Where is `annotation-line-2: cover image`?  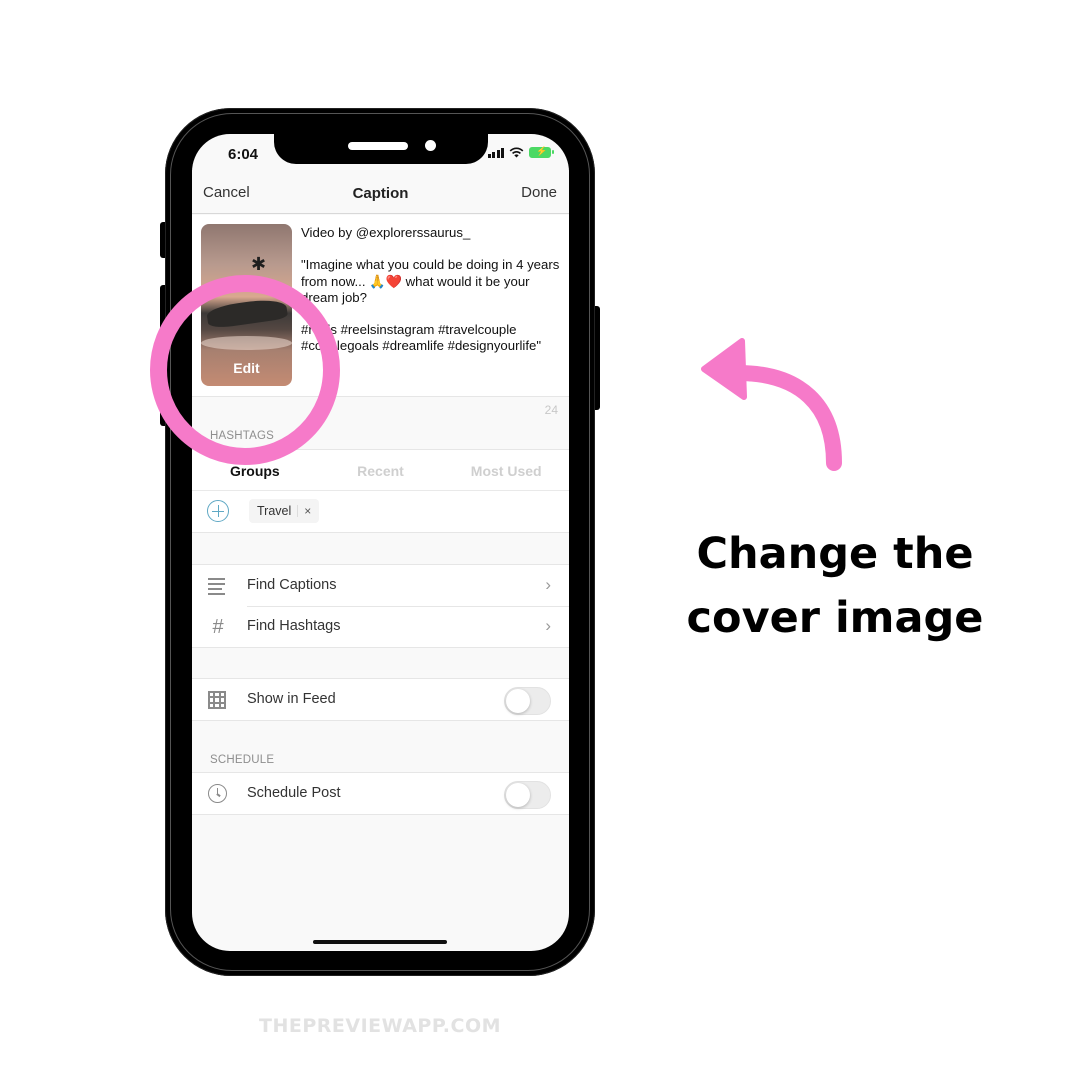
annotation-line-2: cover image is located at coordinates (835, 618).